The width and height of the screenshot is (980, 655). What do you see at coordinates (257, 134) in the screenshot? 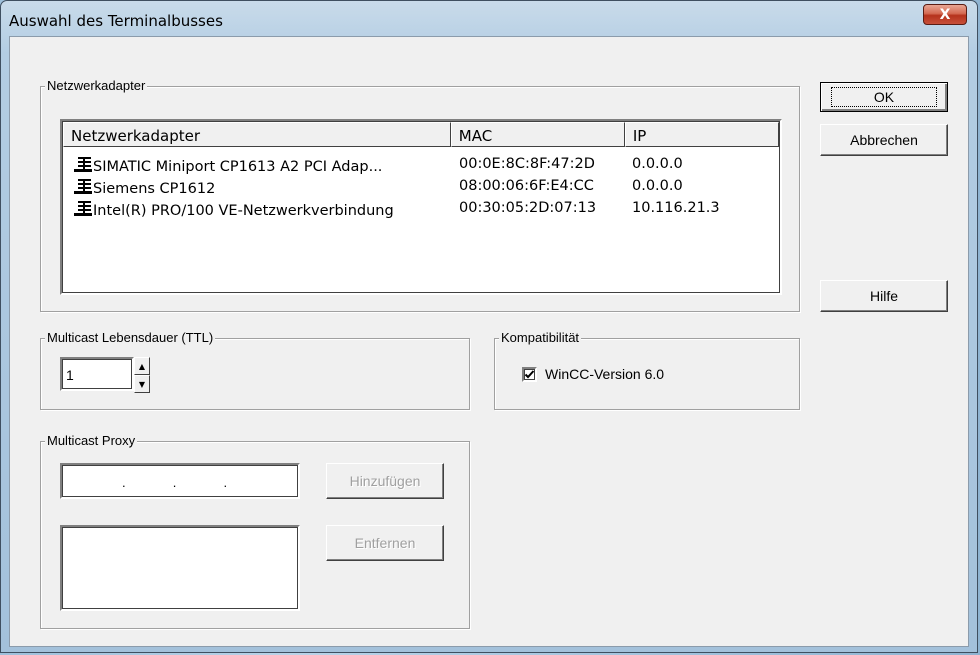
I see `column-header-adapter: Netzwerkadapter` at bounding box center [257, 134].